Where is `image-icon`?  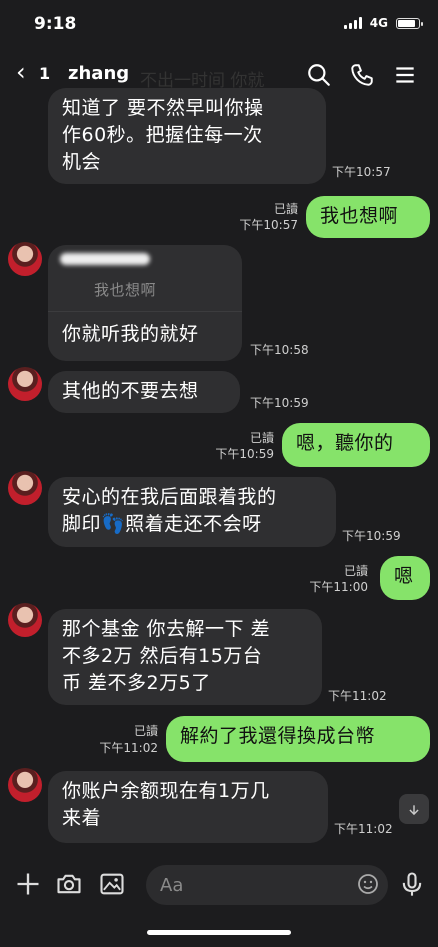 image-icon is located at coordinates (112, 884).